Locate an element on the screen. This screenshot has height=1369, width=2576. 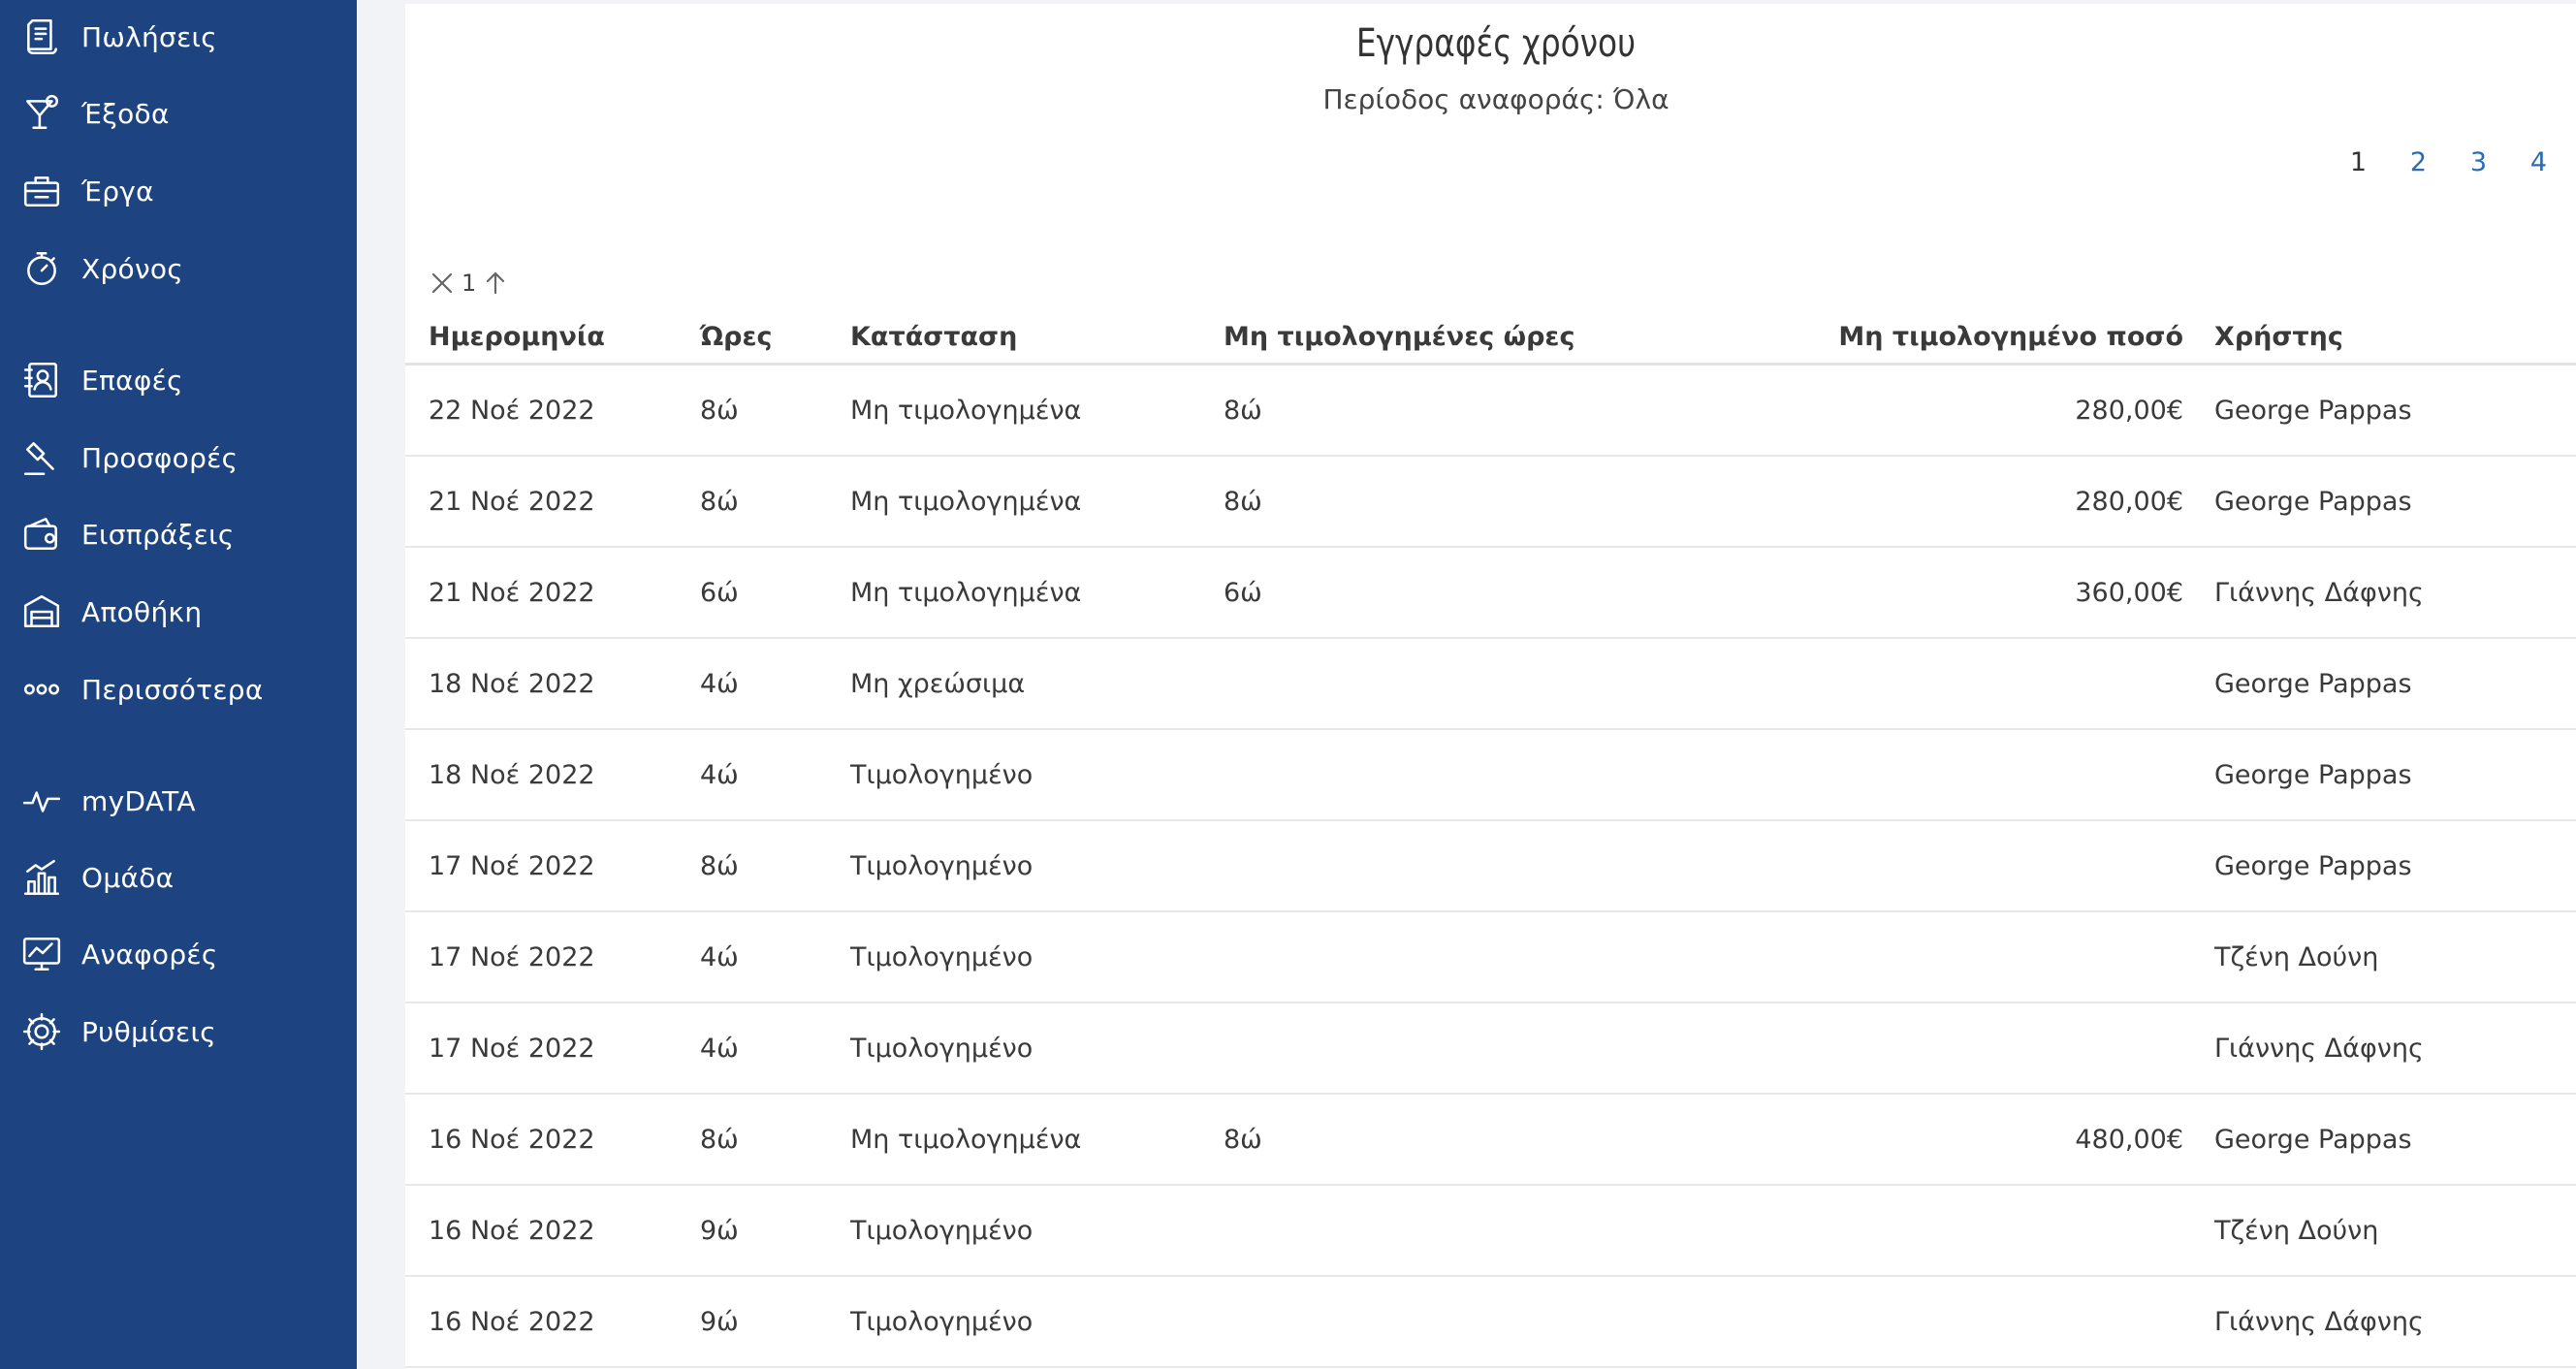
wallet-icon is located at coordinates (41, 534).